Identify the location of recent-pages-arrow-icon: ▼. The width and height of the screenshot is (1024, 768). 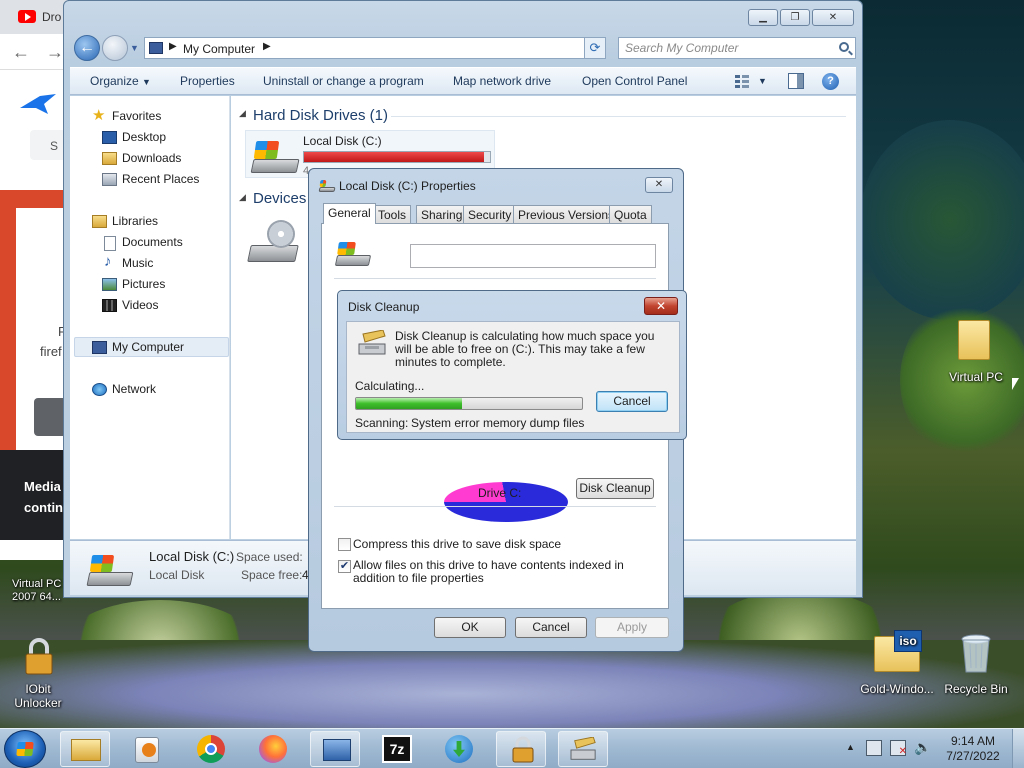
(134, 48).